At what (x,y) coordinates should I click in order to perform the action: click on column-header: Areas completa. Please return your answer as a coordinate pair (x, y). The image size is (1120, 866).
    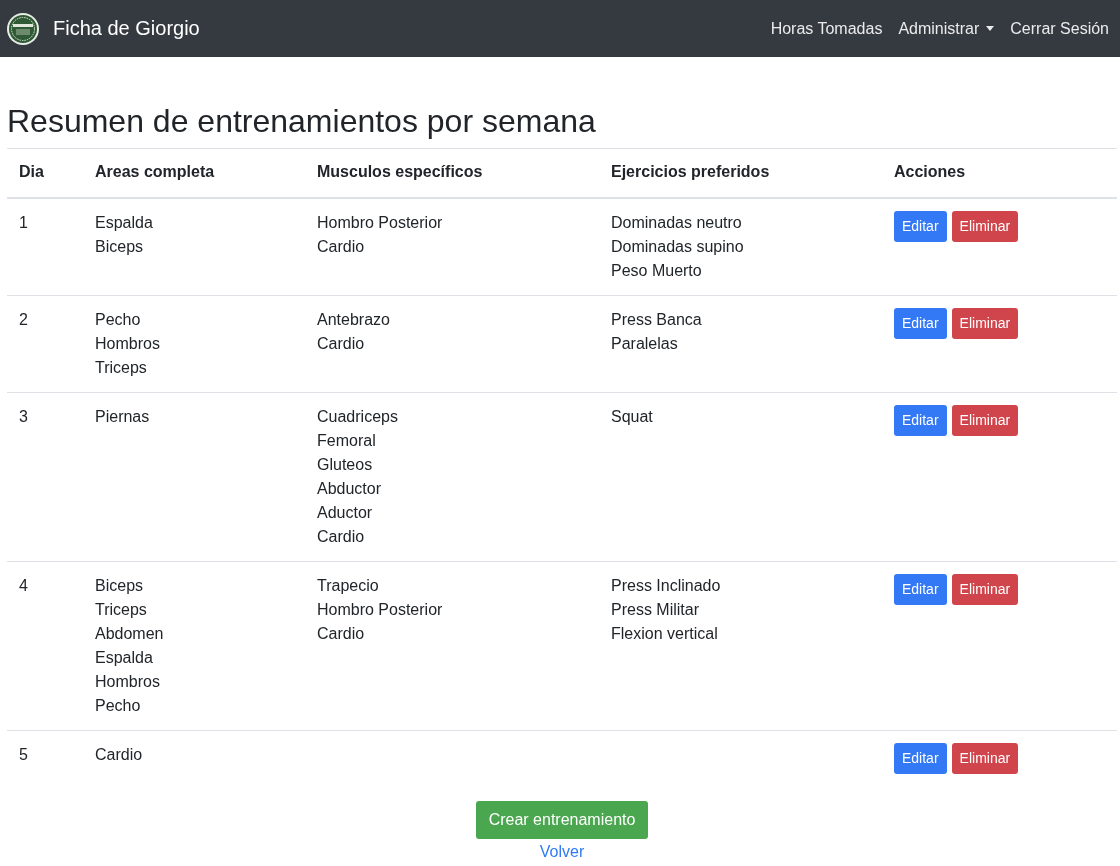
    Looking at the image, I should click on (194, 173).